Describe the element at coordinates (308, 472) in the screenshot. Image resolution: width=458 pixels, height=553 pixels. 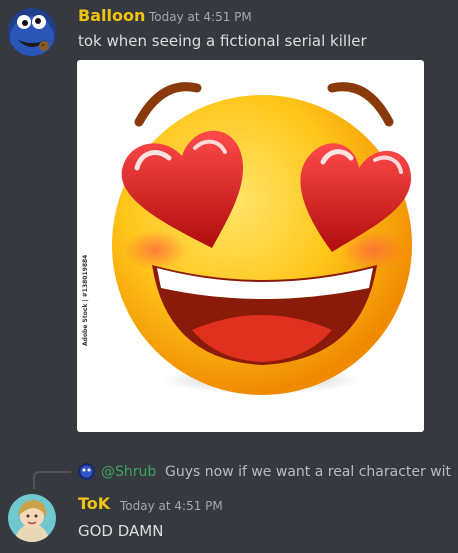
I see `reply-preview-text: Guys now if we want a real character wit` at that location.